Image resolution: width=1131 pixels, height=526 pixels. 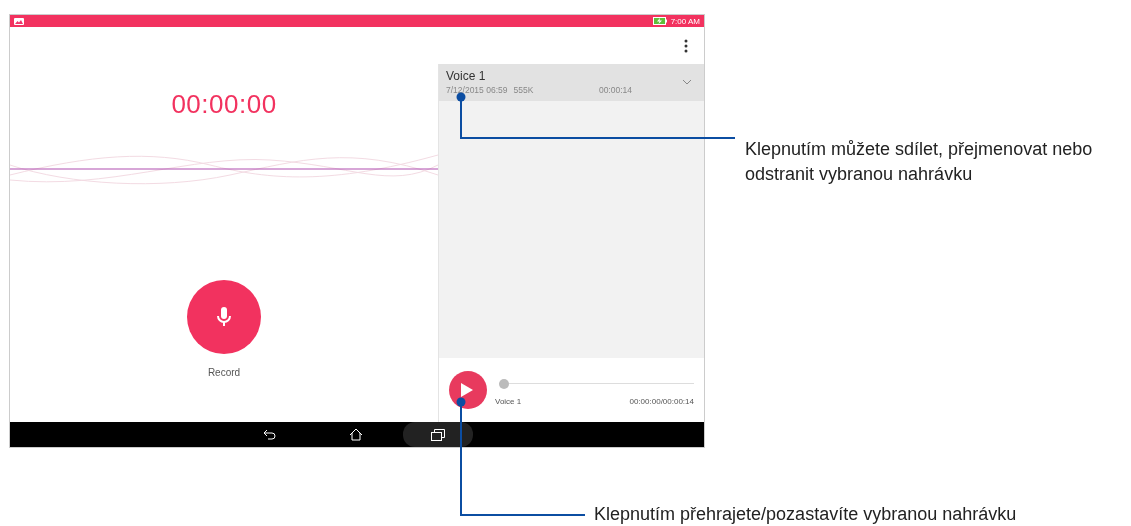 I want to click on callout-text: Klepnutím můžete sdílet, přejmenovat nebo odstranit vybranou nahrávku, so click(x=919, y=162).